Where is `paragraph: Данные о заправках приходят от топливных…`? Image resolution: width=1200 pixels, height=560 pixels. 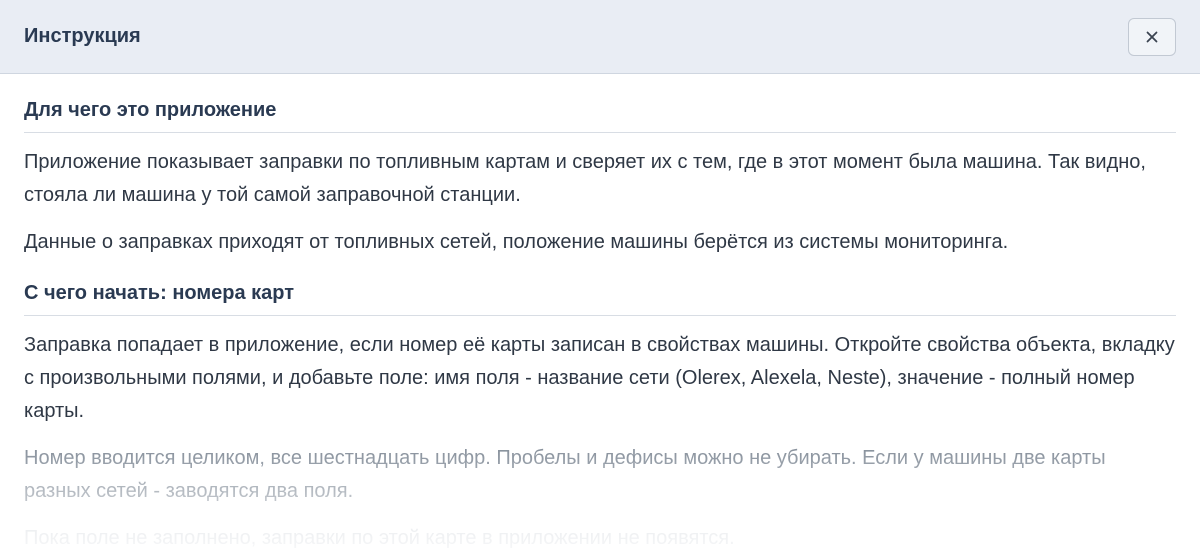
paragraph: Данные о заправках приходят от топливных… is located at coordinates (516, 242).